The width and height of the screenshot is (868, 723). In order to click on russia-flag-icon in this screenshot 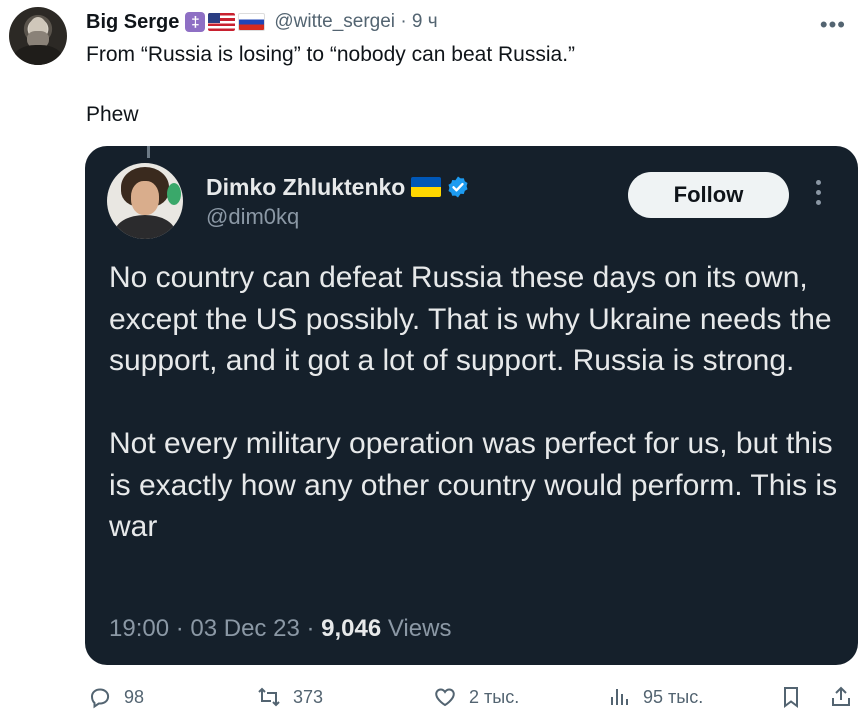, I will do `click(252, 22)`.